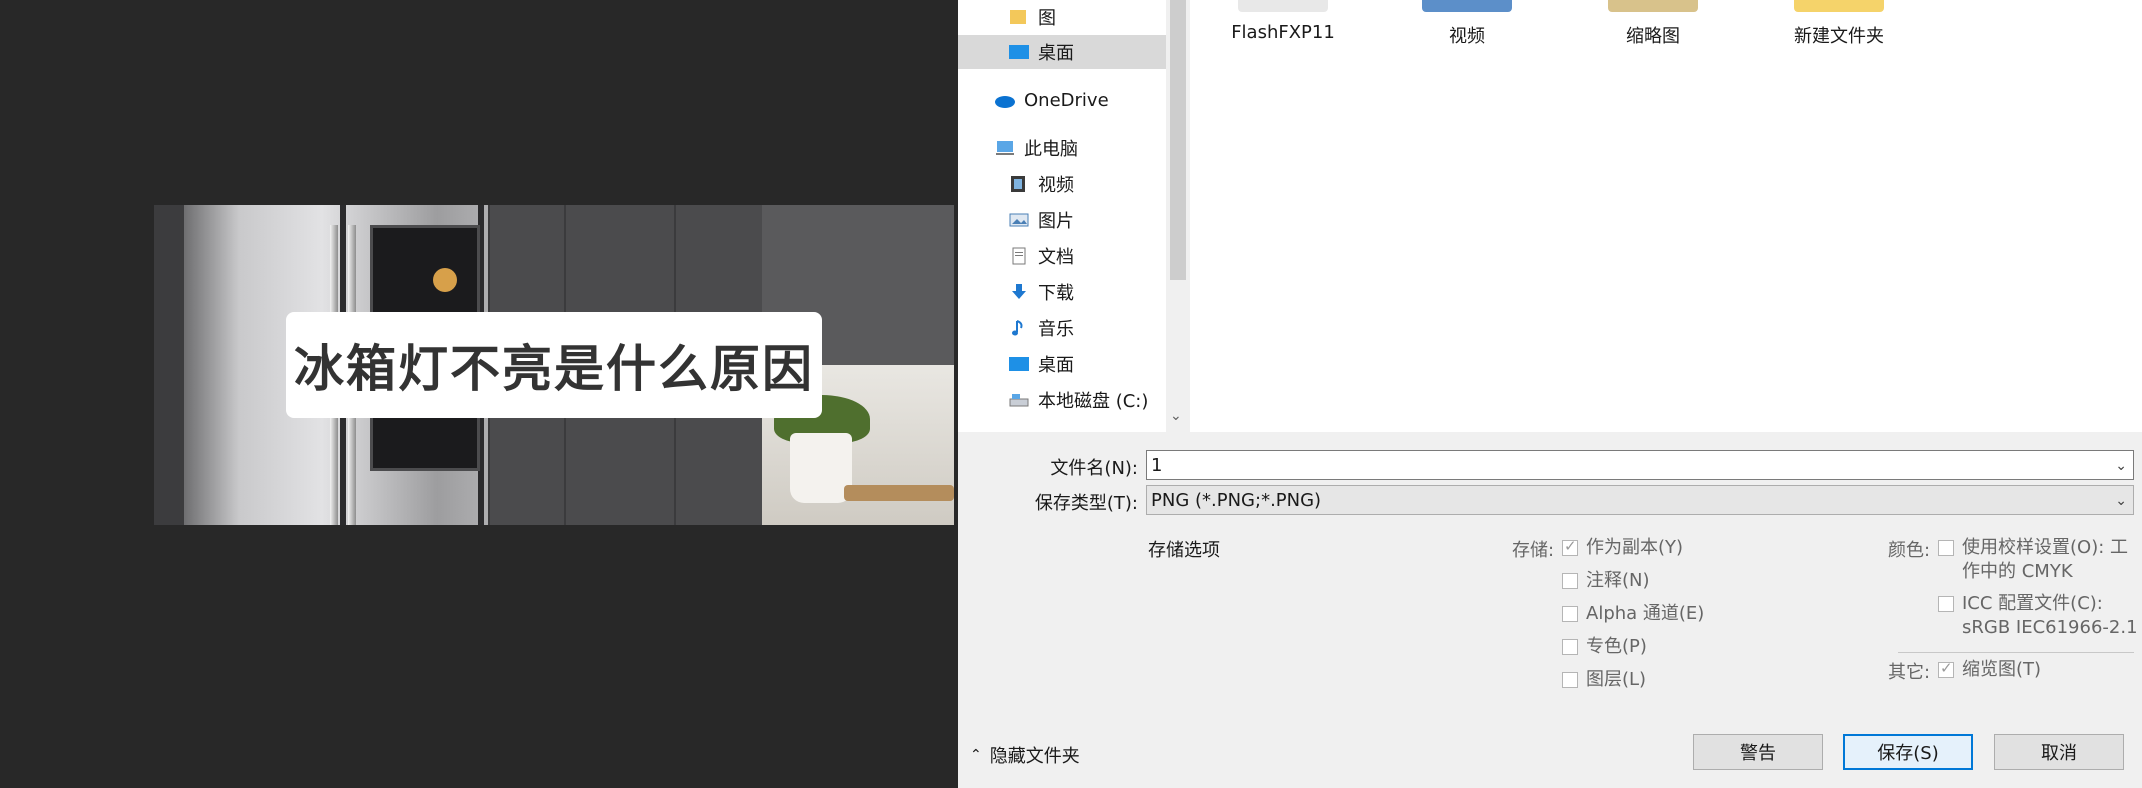 The image size is (2142, 788). I want to click on option-as-copy: 作为副本(Y), so click(1622, 548).